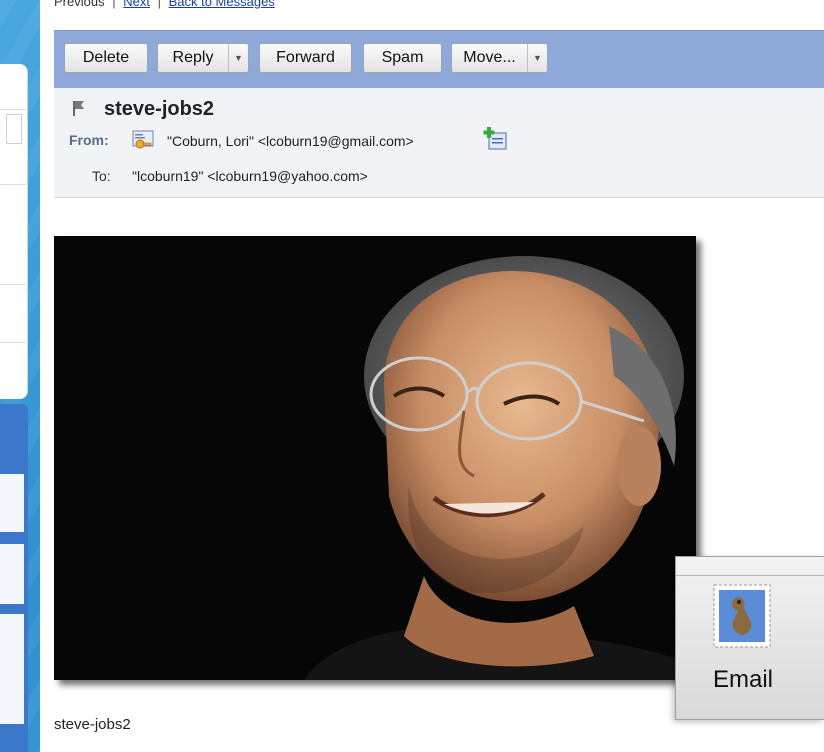 The width and height of the screenshot is (824, 752). Describe the element at coordinates (106, 58) in the screenshot. I see `delete-button: Delete` at that location.